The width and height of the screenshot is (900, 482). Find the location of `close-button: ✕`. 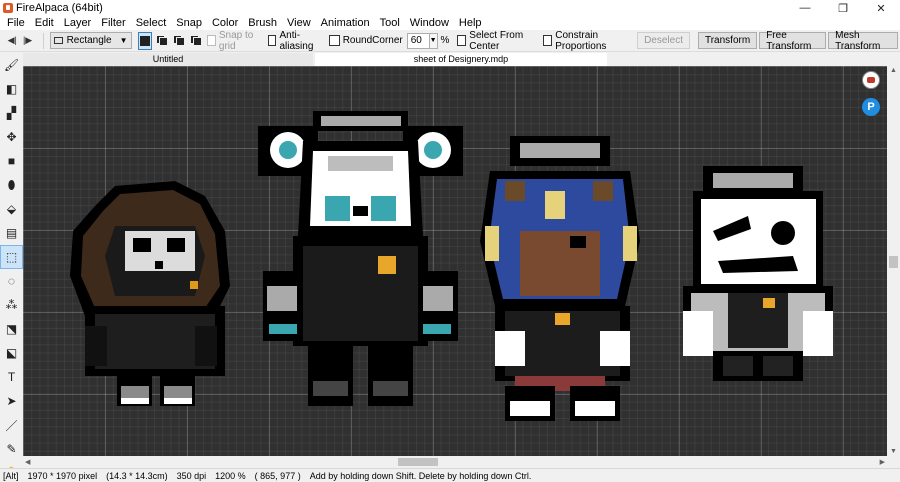

close-button: ✕ is located at coordinates (881, 8).